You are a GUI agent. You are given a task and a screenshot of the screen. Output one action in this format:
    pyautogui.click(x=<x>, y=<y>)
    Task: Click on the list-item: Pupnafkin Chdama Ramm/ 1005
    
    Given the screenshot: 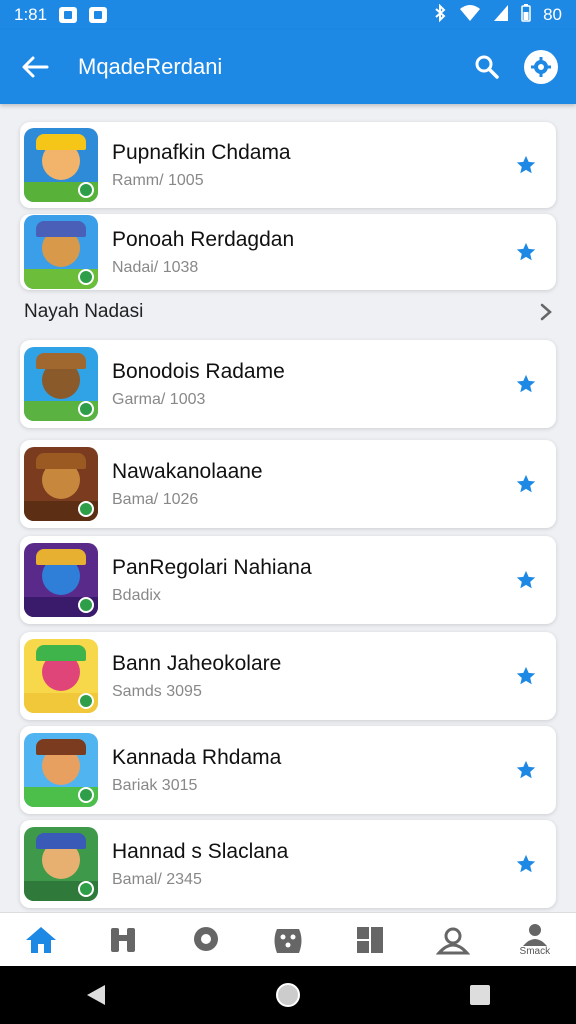 What is the action you would take?
    pyautogui.click(x=288, y=165)
    